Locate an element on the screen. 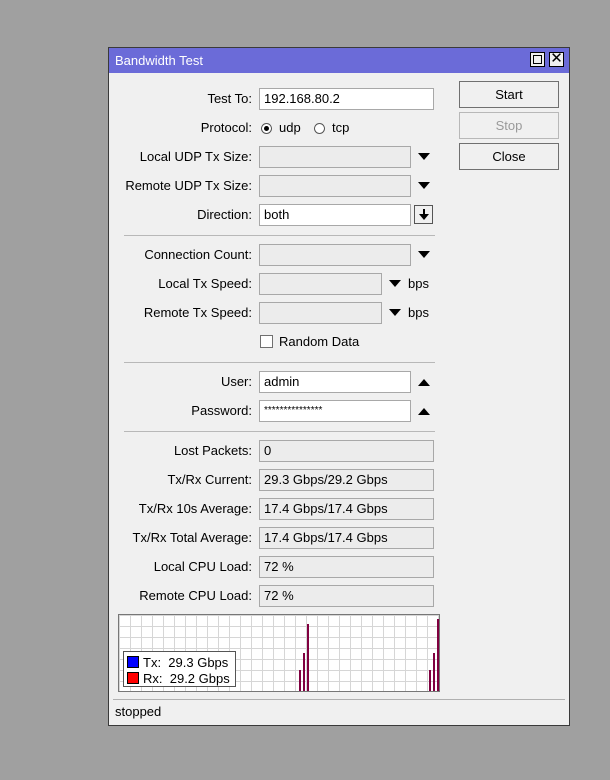 The height and width of the screenshot is (780, 610). test-to-label: Test To: is located at coordinates (229, 98).